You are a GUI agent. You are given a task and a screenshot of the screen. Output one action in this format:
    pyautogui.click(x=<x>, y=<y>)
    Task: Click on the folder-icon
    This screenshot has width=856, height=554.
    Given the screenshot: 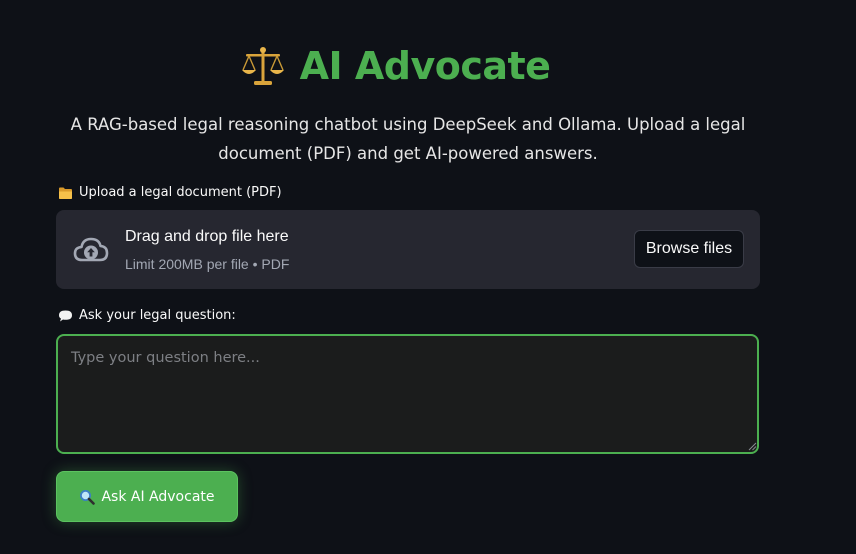 What is the action you would take?
    pyautogui.click(x=65, y=193)
    